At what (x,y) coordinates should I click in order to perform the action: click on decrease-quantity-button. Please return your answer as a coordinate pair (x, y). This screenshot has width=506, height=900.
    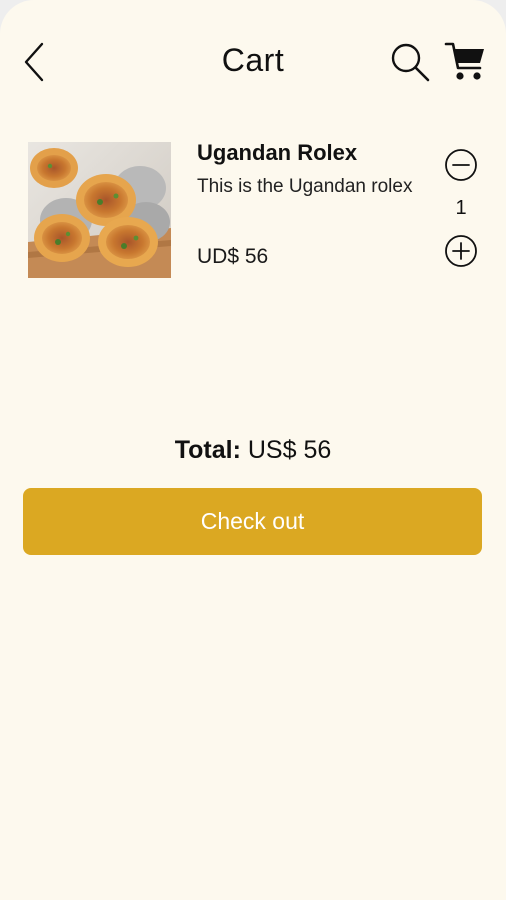
    Looking at the image, I should click on (461, 165).